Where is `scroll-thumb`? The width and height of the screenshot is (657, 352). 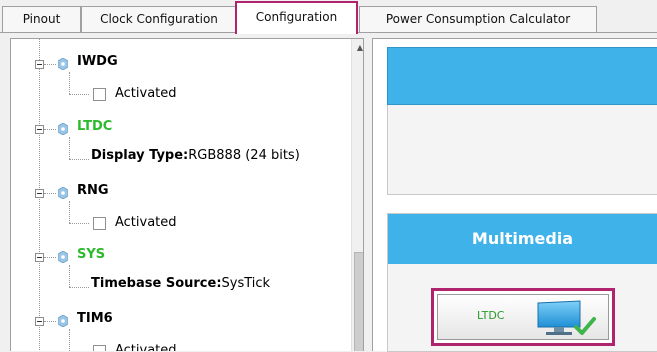 scroll-thumb is located at coordinates (358, 301).